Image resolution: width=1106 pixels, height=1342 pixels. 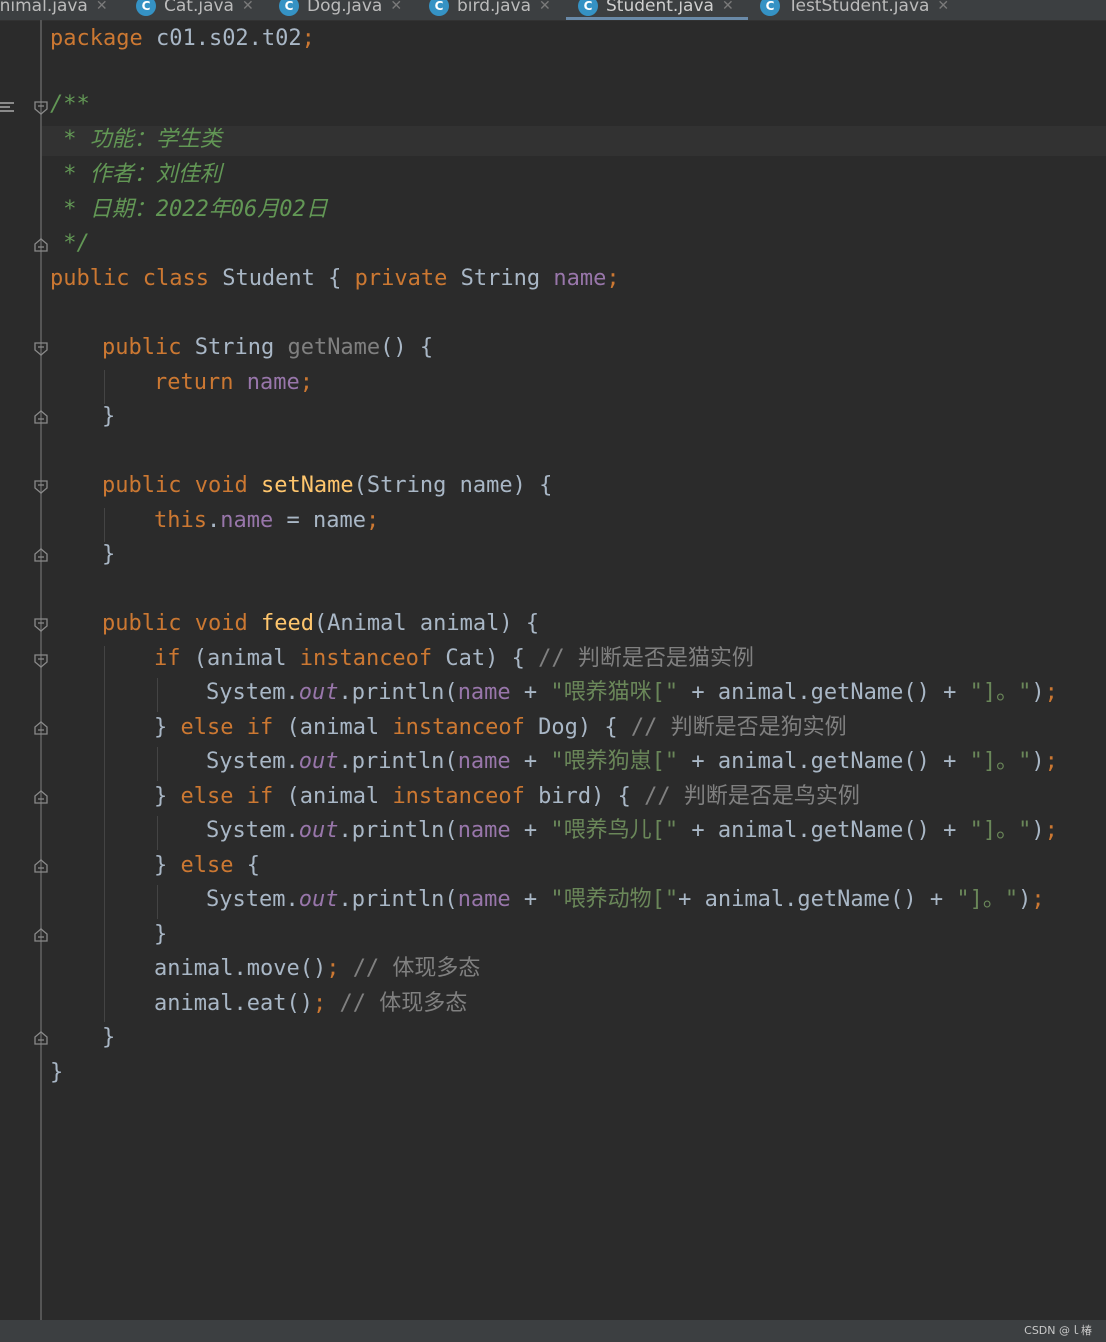 What do you see at coordinates (345, 8) in the screenshot?
I see `tab-label: Dog.java` at bounding box center [345, 8].